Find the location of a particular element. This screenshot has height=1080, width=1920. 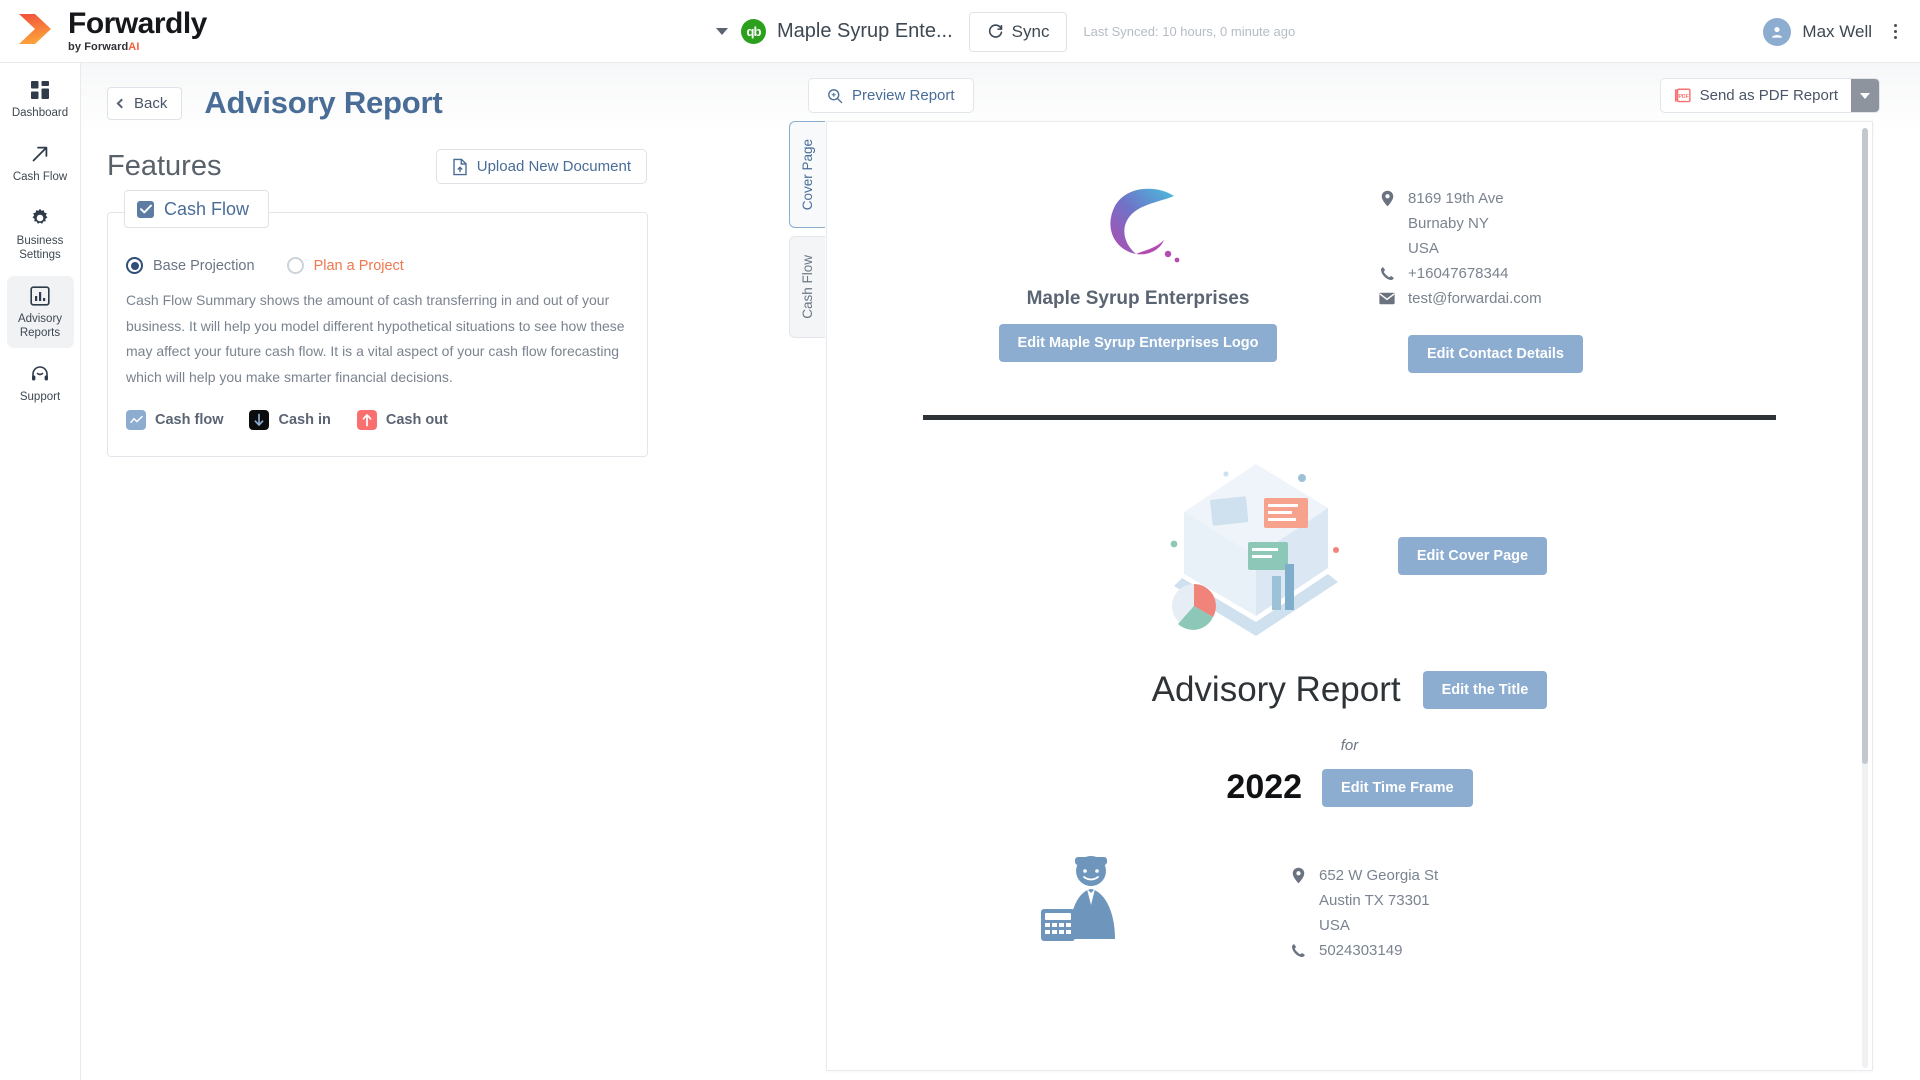

location-pin-icon is located at coordinates (1387, 198).